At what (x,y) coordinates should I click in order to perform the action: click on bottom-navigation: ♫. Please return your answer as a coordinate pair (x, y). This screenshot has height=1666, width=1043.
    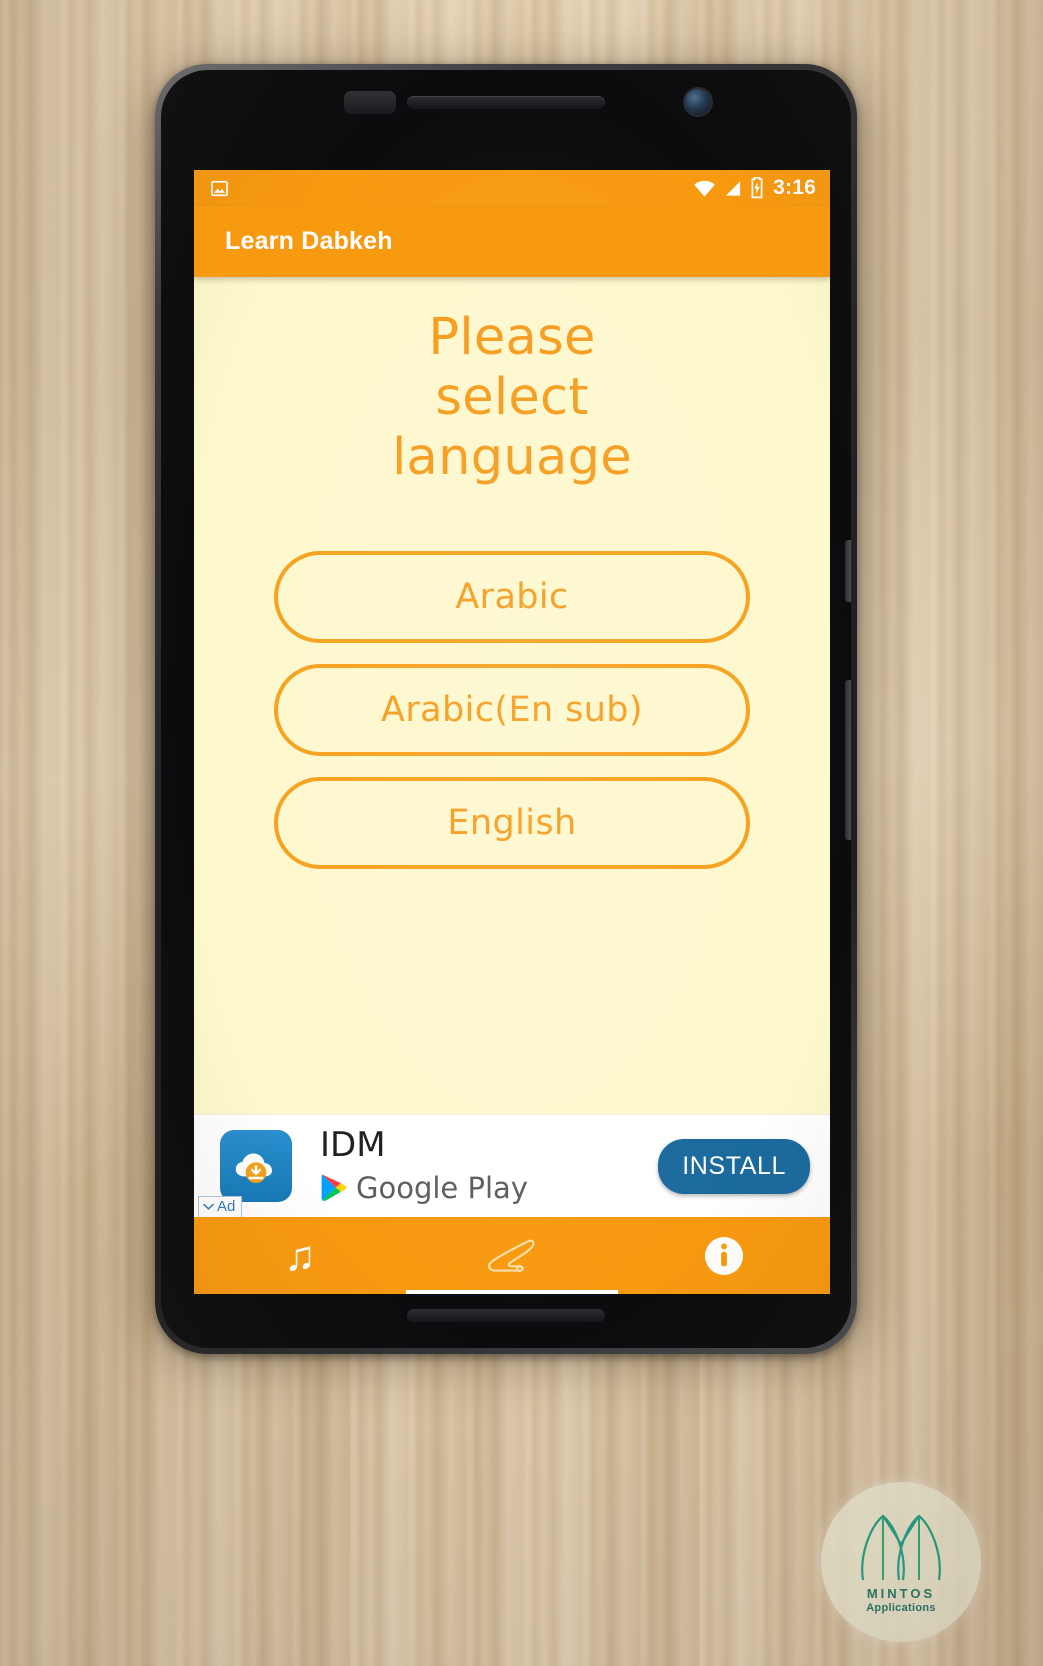
    Looking at the image, I should click on (512, 1255).